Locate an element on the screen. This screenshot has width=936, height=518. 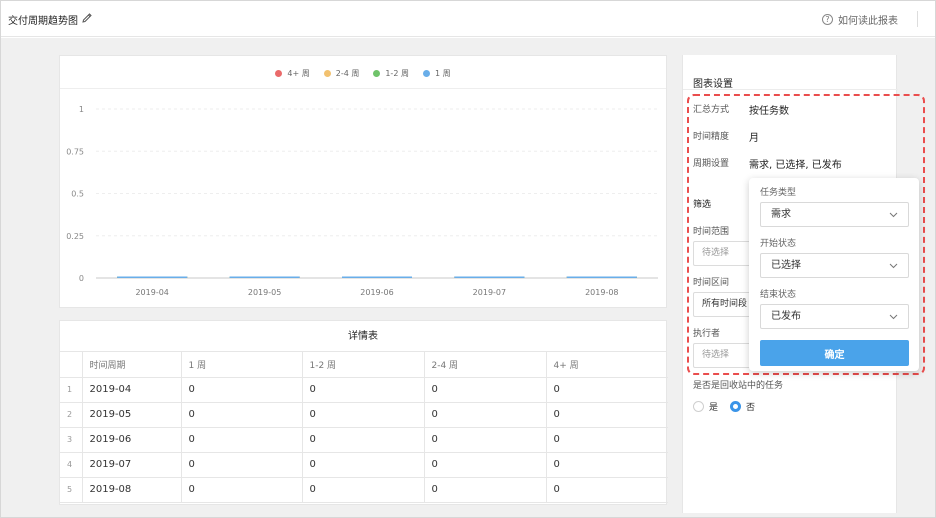
period-setting: 周期设置 需求, 已选择, 已发布 is located at coordinates (767, 163).